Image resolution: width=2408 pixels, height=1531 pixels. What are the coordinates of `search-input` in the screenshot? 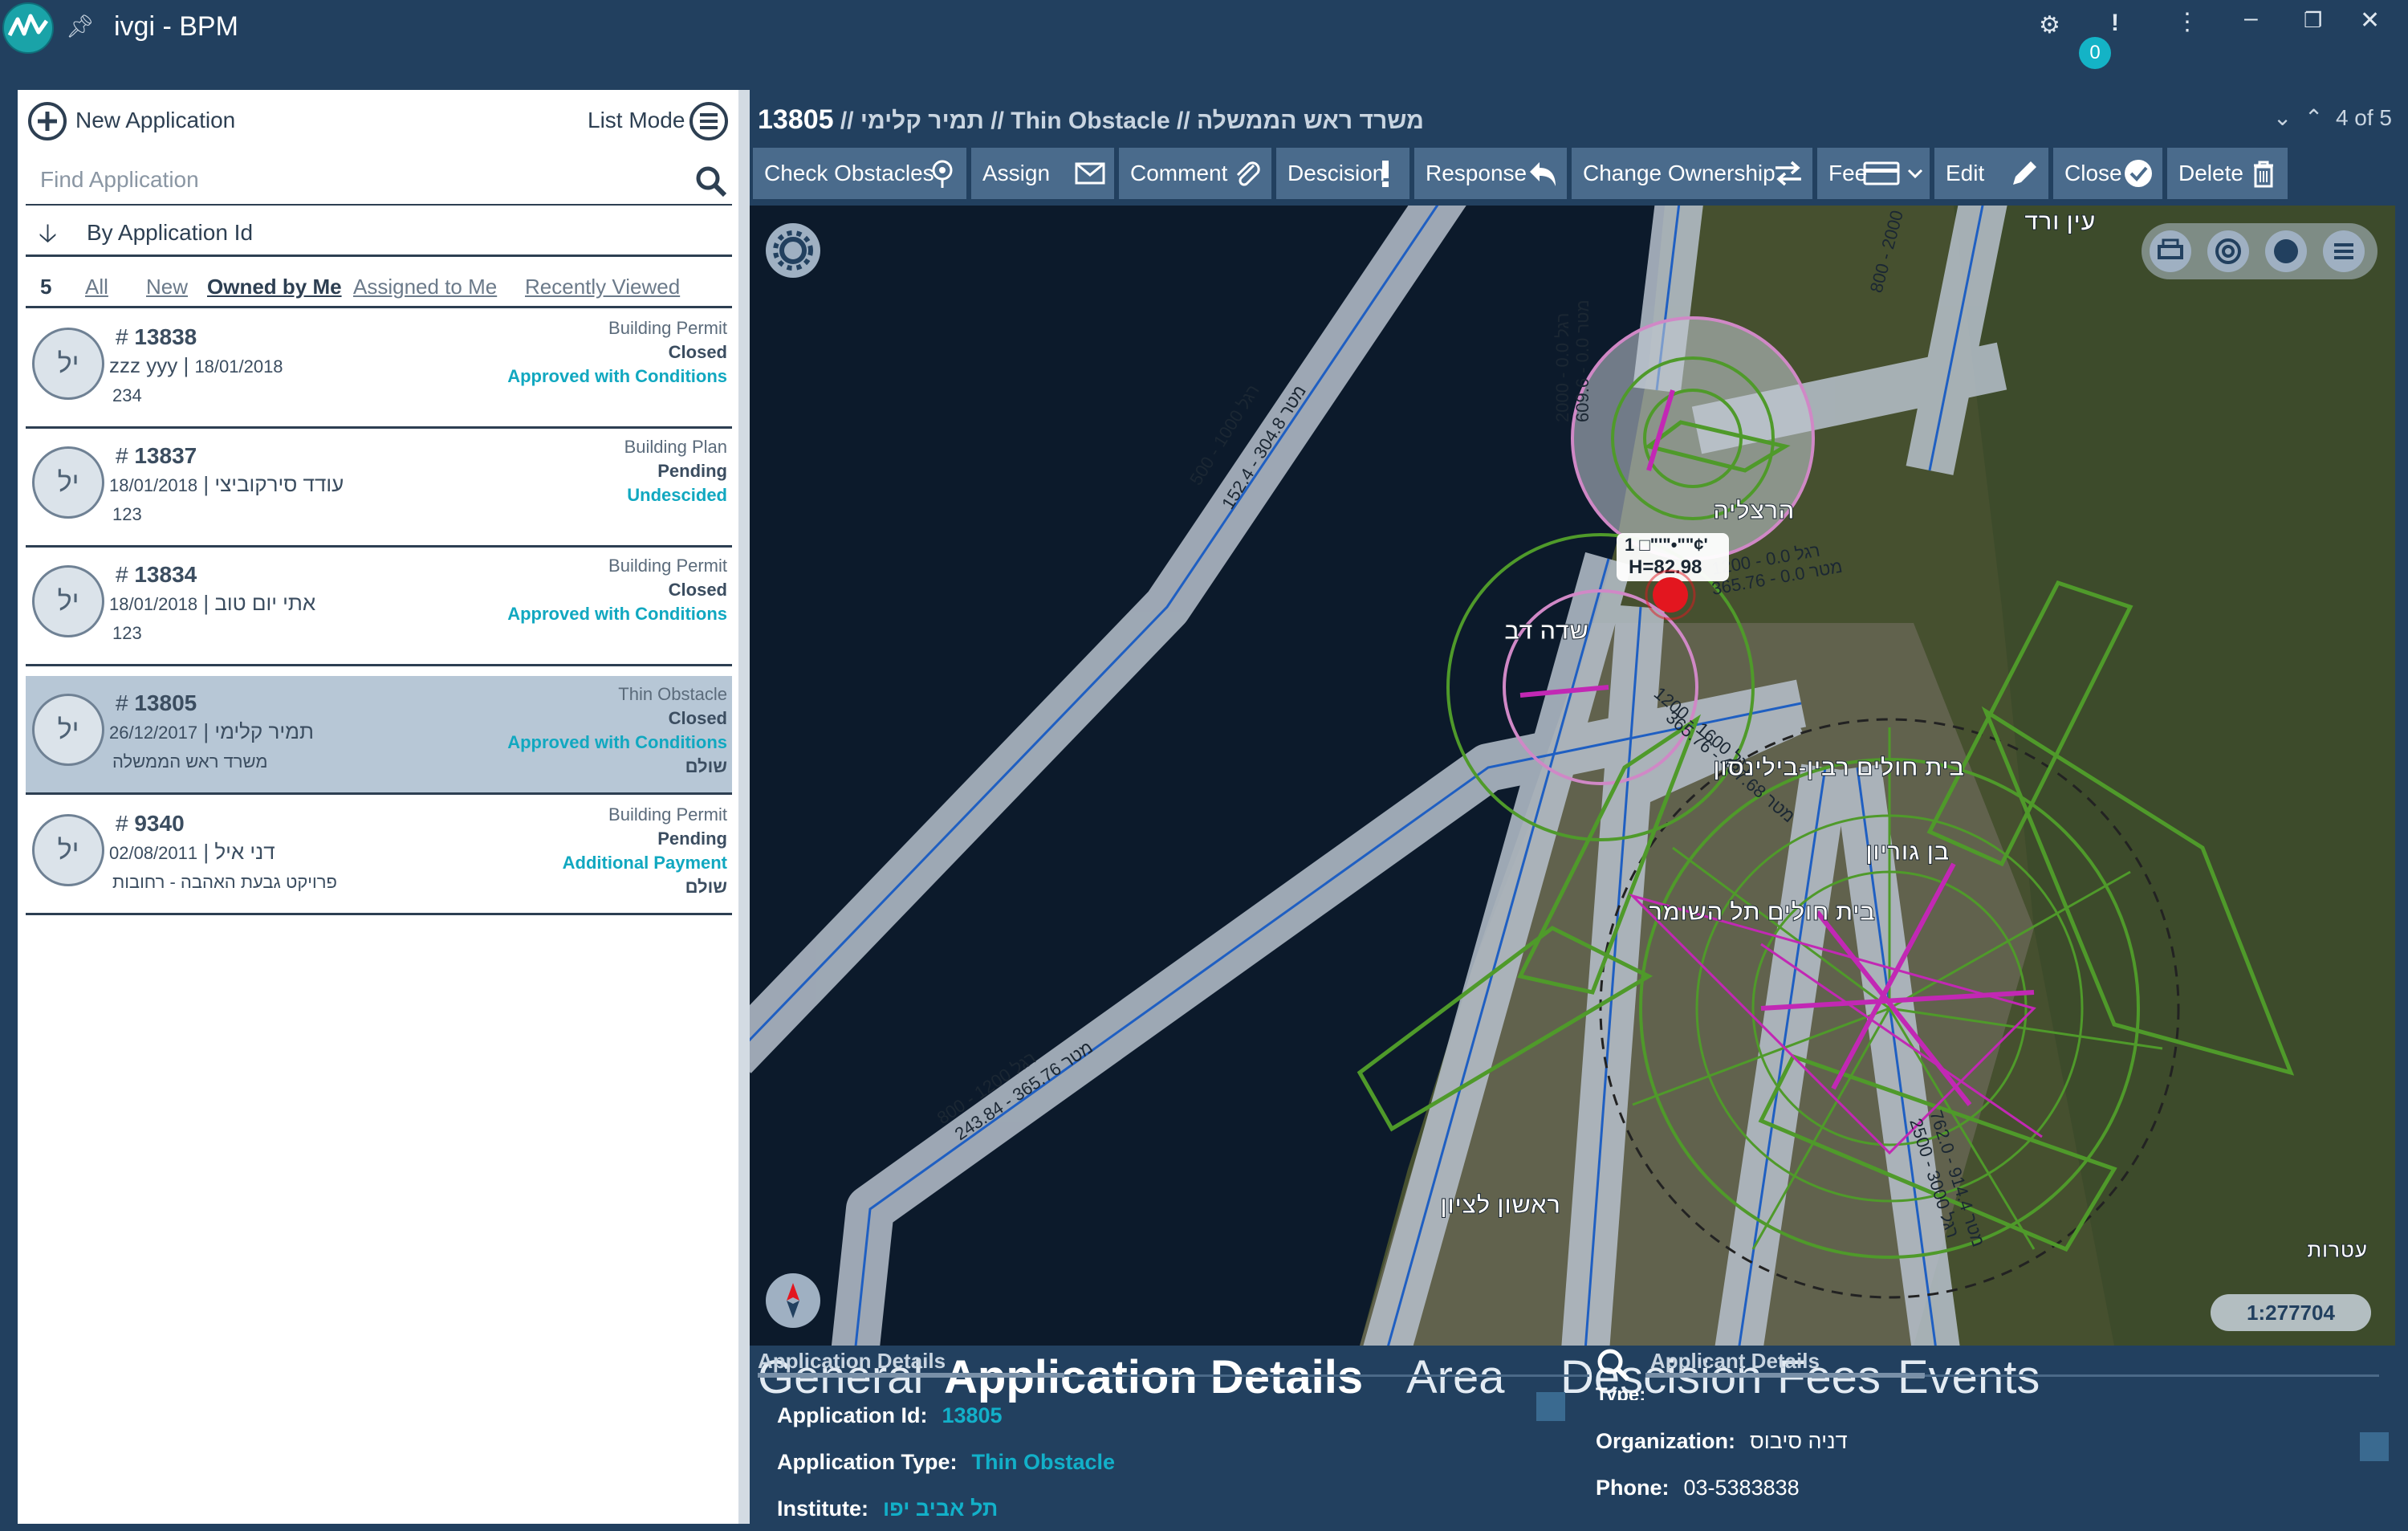 It's located at (355, 180).